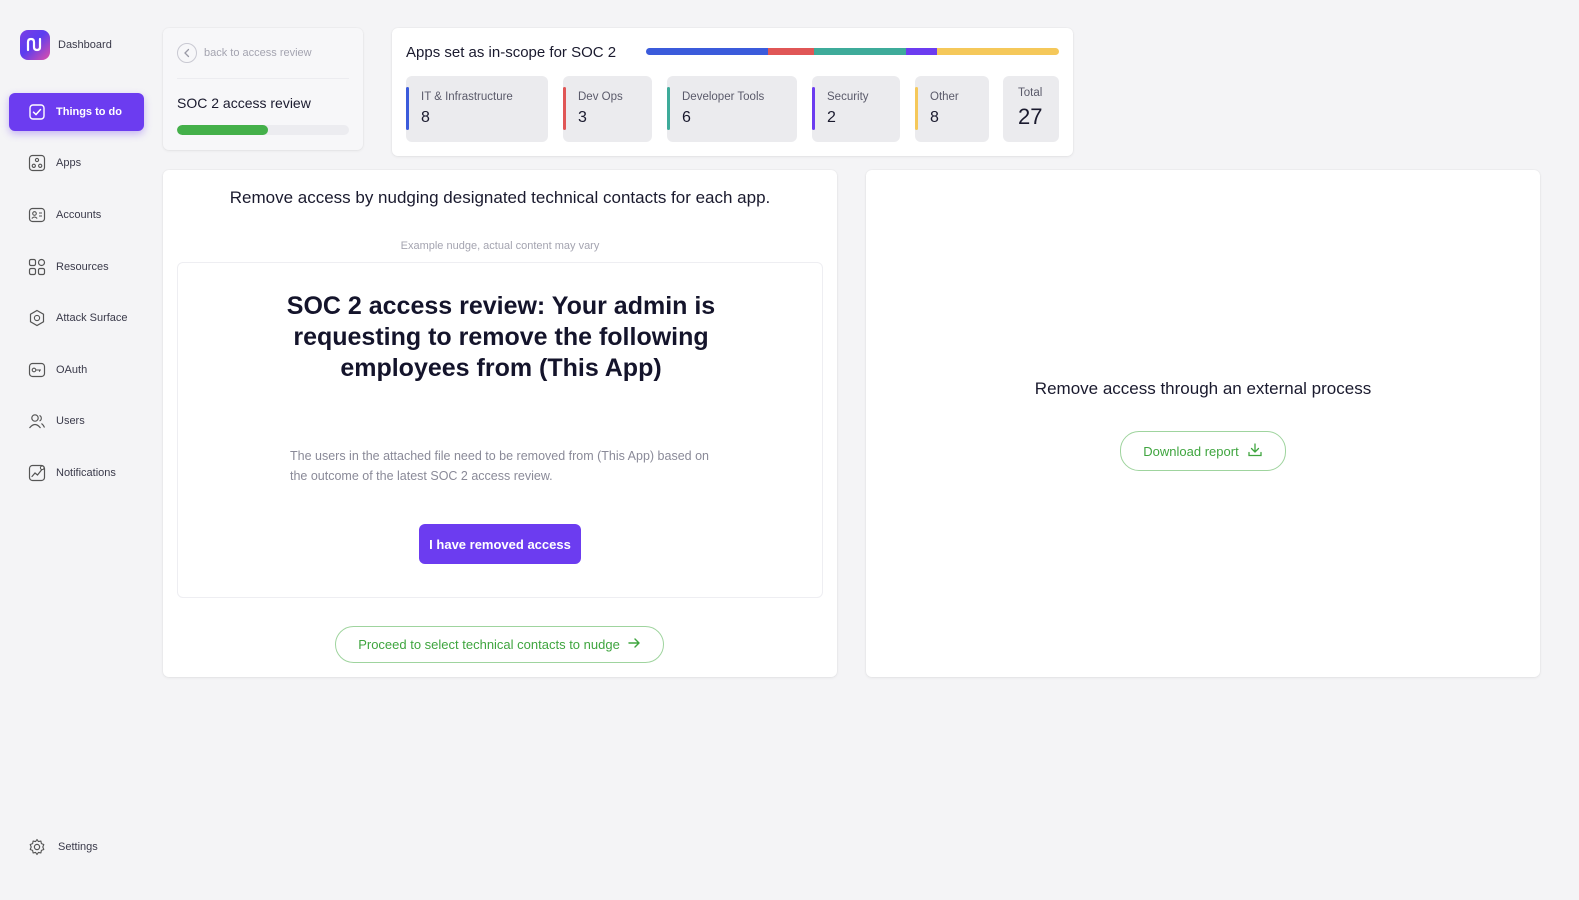 Image resolution: width=1579 pixels, height=900 pixels. What do you see at coordinates (1030, 93) in the screenshot?
I see `total-label: Total` at bounding box center [1030, 93].